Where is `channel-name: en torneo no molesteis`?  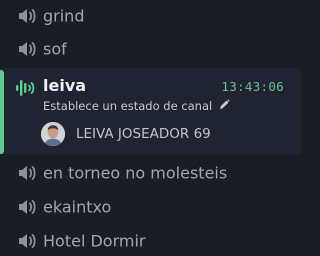
channel-name: en torneo no molesteis is located at coordinates (135, 173).